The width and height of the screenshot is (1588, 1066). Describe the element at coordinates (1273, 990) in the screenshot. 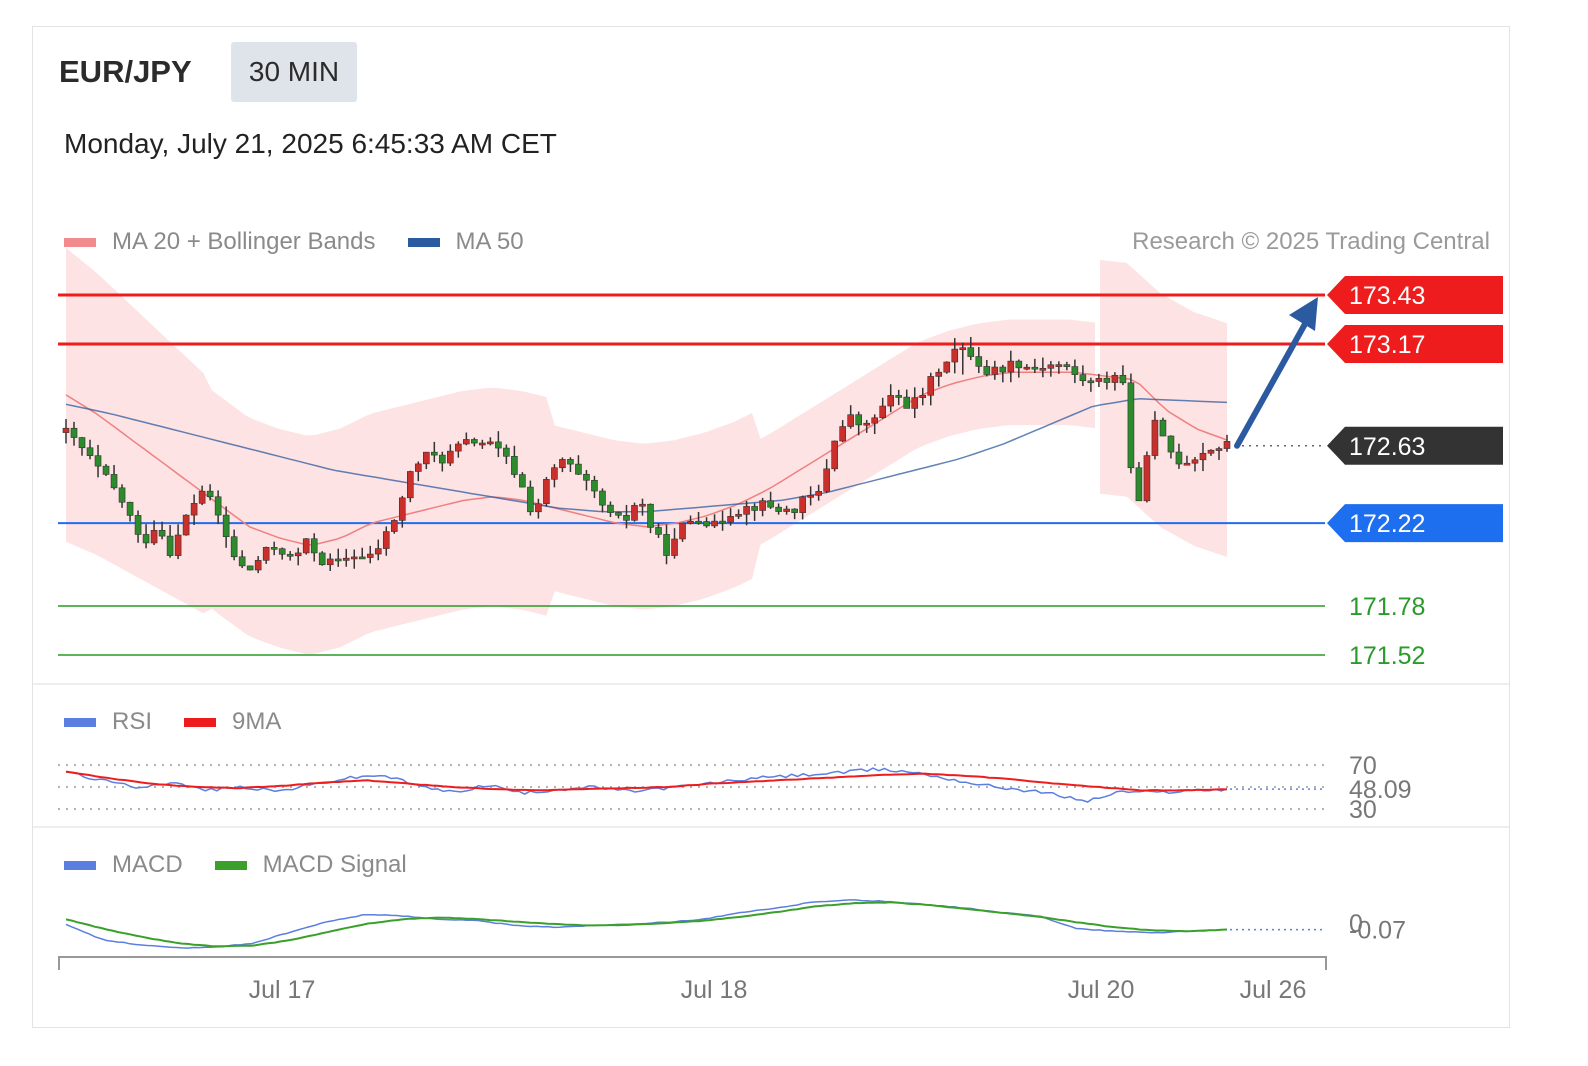

I see `time-tick-3: Jul 26` at that location.